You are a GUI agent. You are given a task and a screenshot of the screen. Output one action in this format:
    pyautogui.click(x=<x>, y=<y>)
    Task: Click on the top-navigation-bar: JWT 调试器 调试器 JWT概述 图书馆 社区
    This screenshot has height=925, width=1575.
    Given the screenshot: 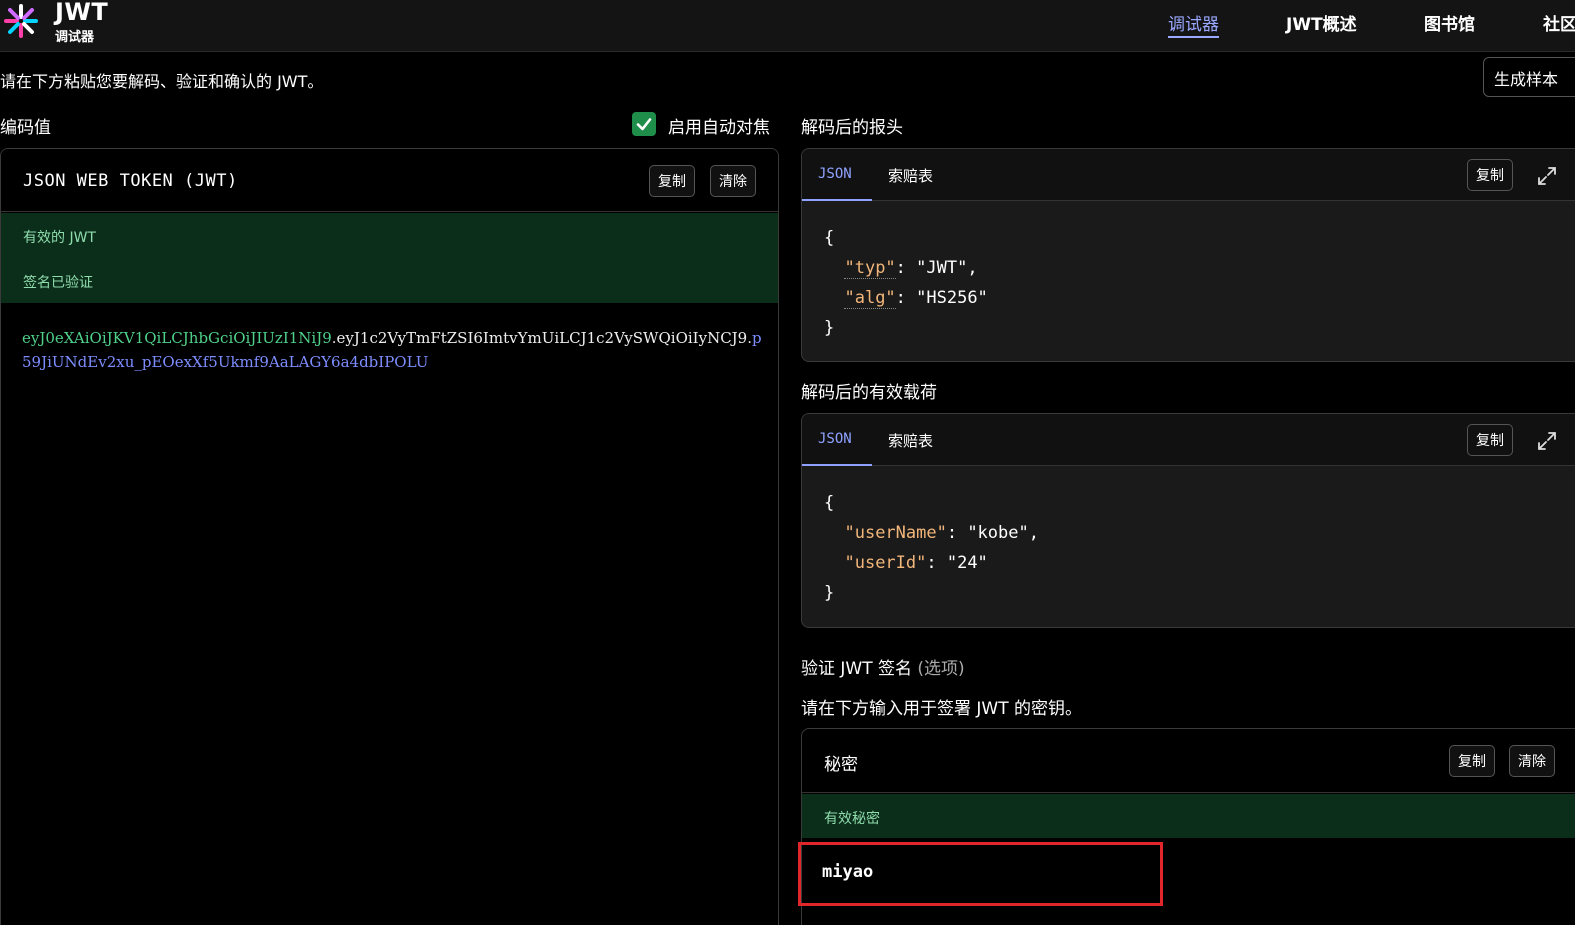 What is the action you would take?
    pyautogui.click(x=787, y=26)
    